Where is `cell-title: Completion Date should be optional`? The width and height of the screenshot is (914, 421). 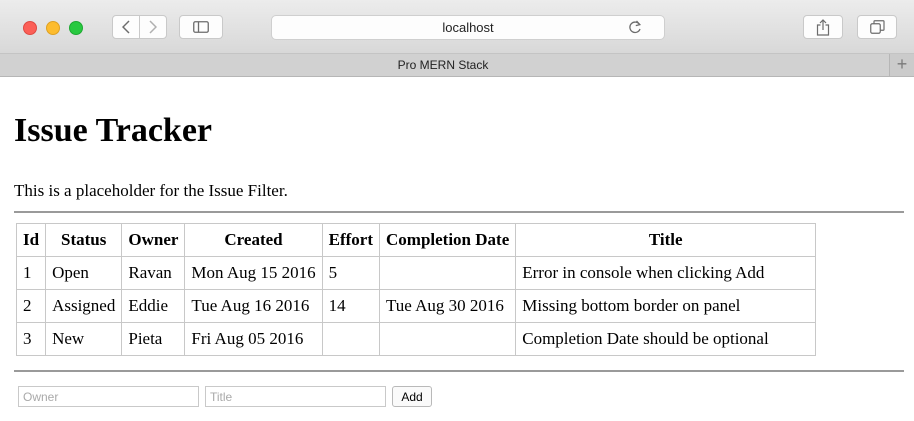 cell-title: Completion Date should be optional is located at coordinates (666, 339).